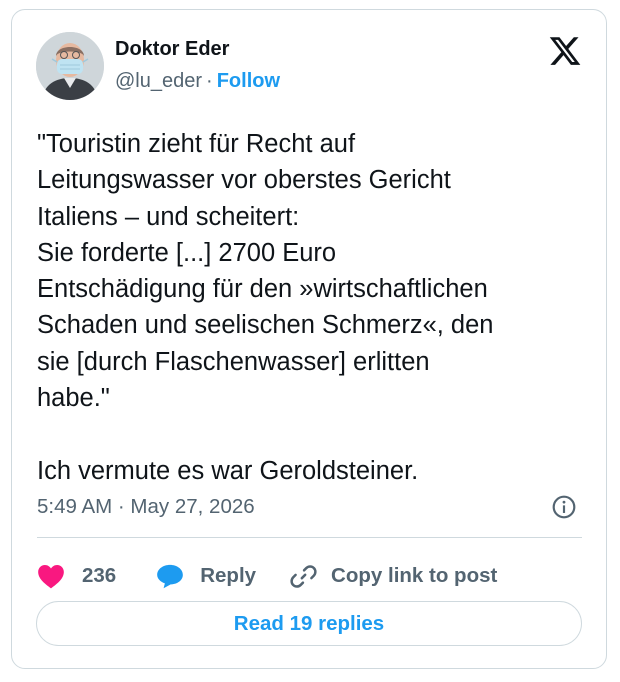 The width and height of the screenshot is (620, 682). I want to click on author-display-name: Doktor Eder, so click(172, 49).